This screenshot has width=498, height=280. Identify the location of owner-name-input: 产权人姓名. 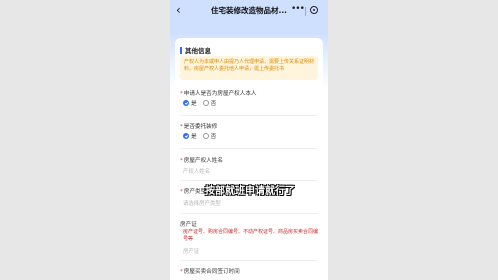
(196, 171).